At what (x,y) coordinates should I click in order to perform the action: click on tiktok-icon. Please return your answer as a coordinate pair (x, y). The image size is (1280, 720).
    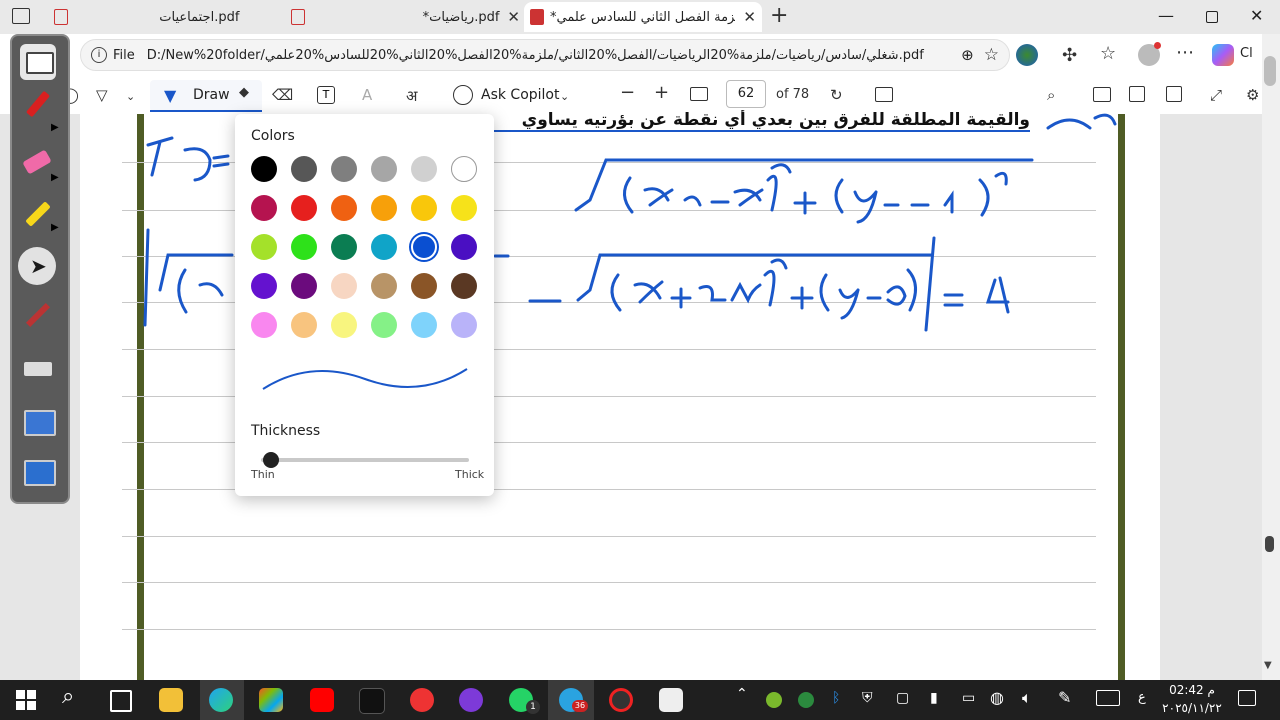
    Looking at the image, I should click on (372, 701).